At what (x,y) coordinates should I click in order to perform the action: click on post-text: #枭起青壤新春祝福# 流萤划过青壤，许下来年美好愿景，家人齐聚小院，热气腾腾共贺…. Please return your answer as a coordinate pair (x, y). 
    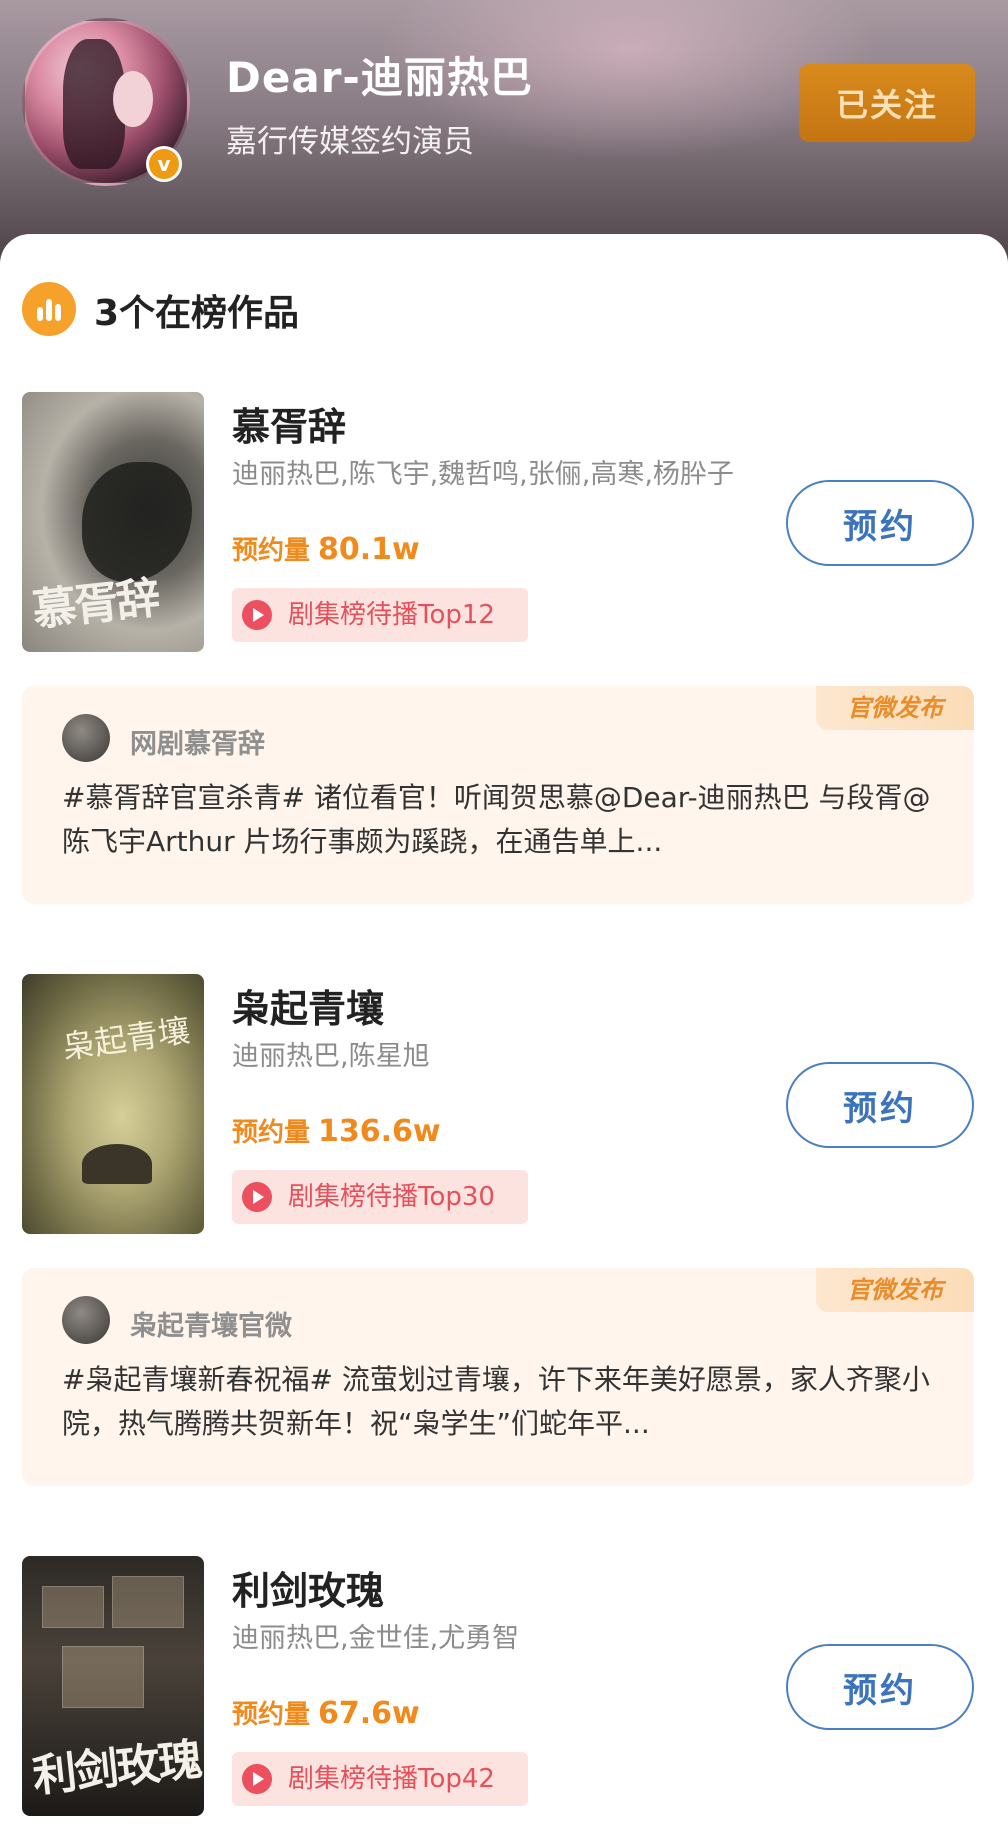
    Looking at the image, I should click on (496, 1401).